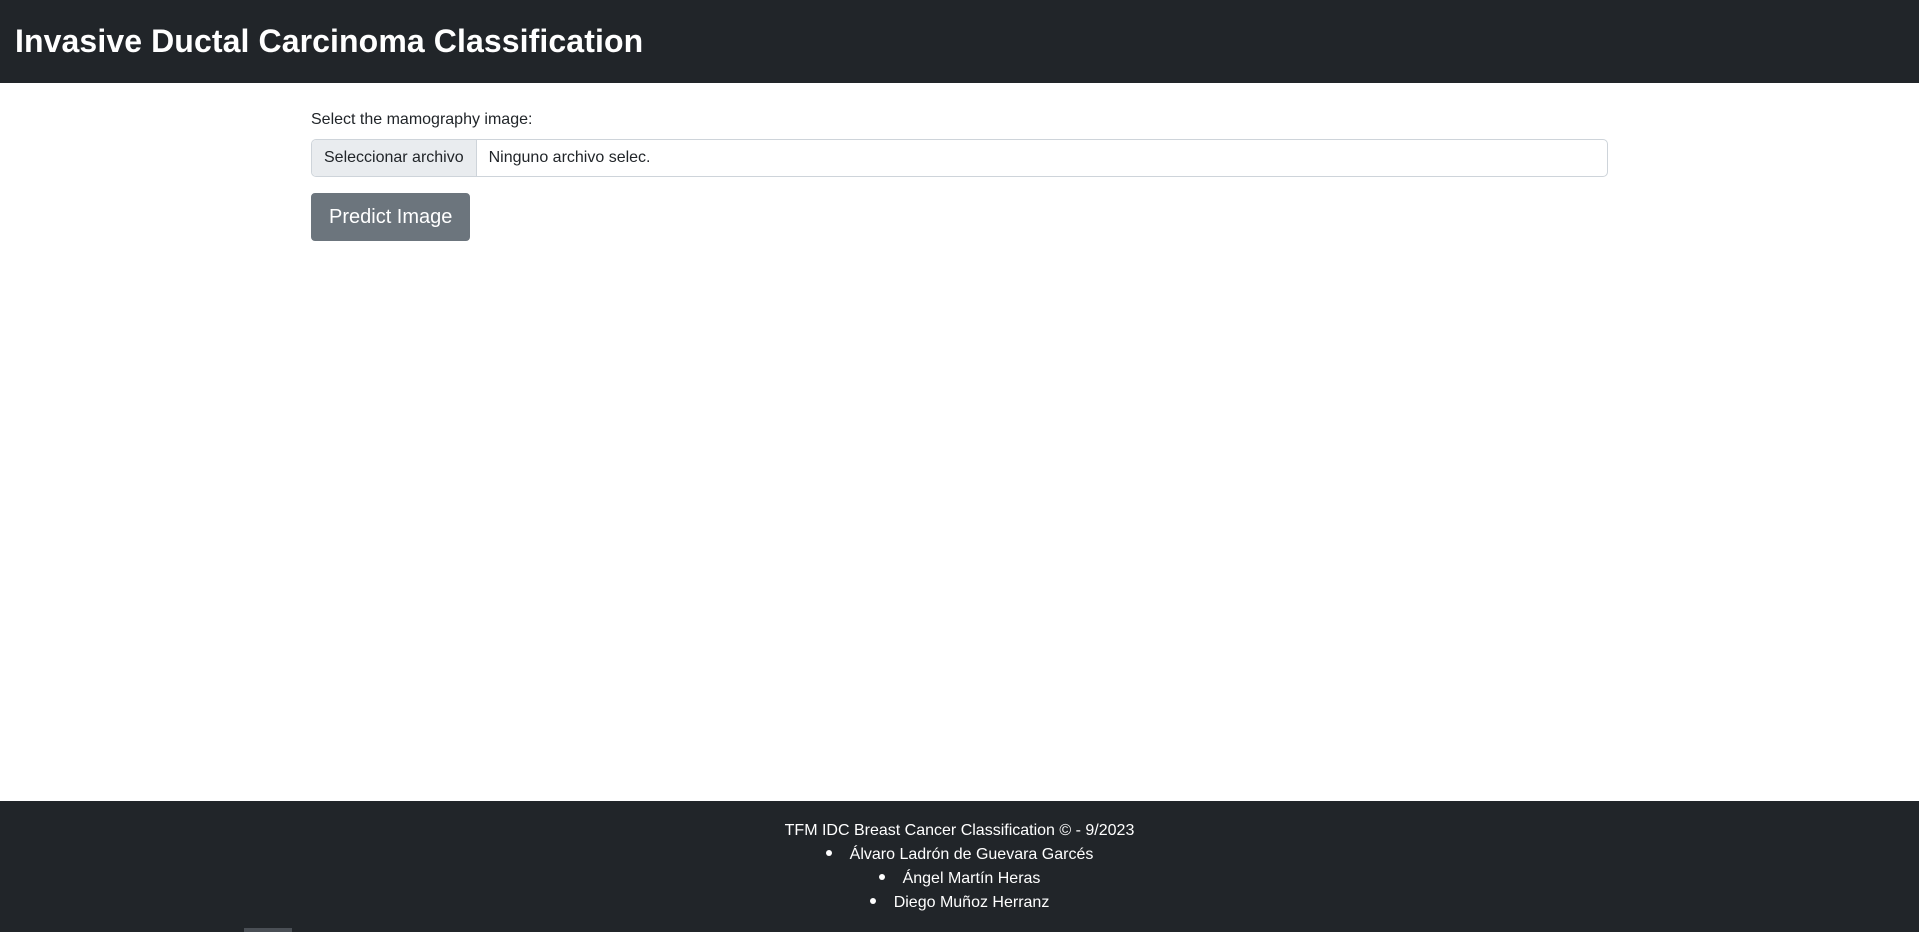  Describe the element at coordinates (971, 878) in the screenshot. I see `author-name: Ángel Martín Heras` at that location.